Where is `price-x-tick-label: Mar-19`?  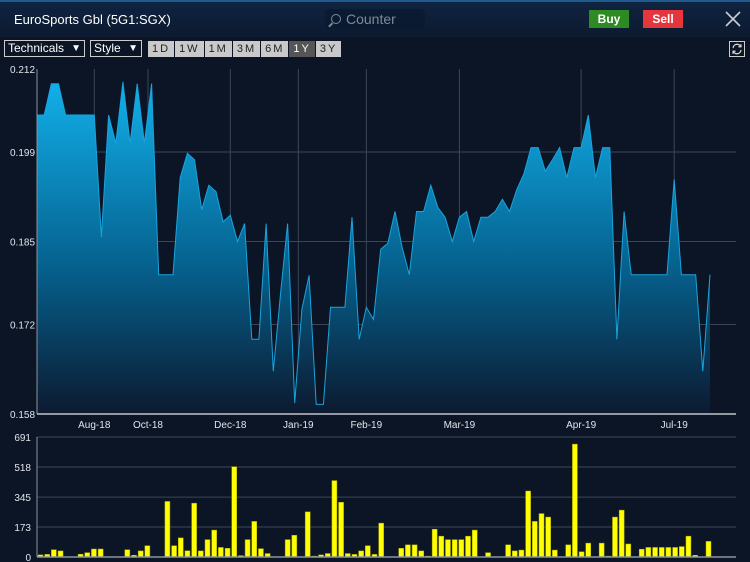
price-x-tick-label: Mar-19 is located at coordinates (460, 425).